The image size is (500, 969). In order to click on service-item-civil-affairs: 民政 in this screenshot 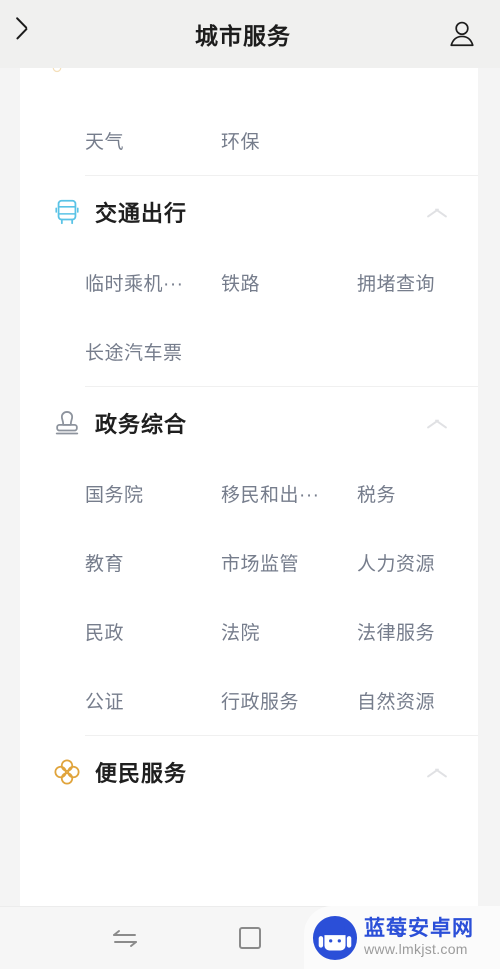, I will do `click(153, 631)`.